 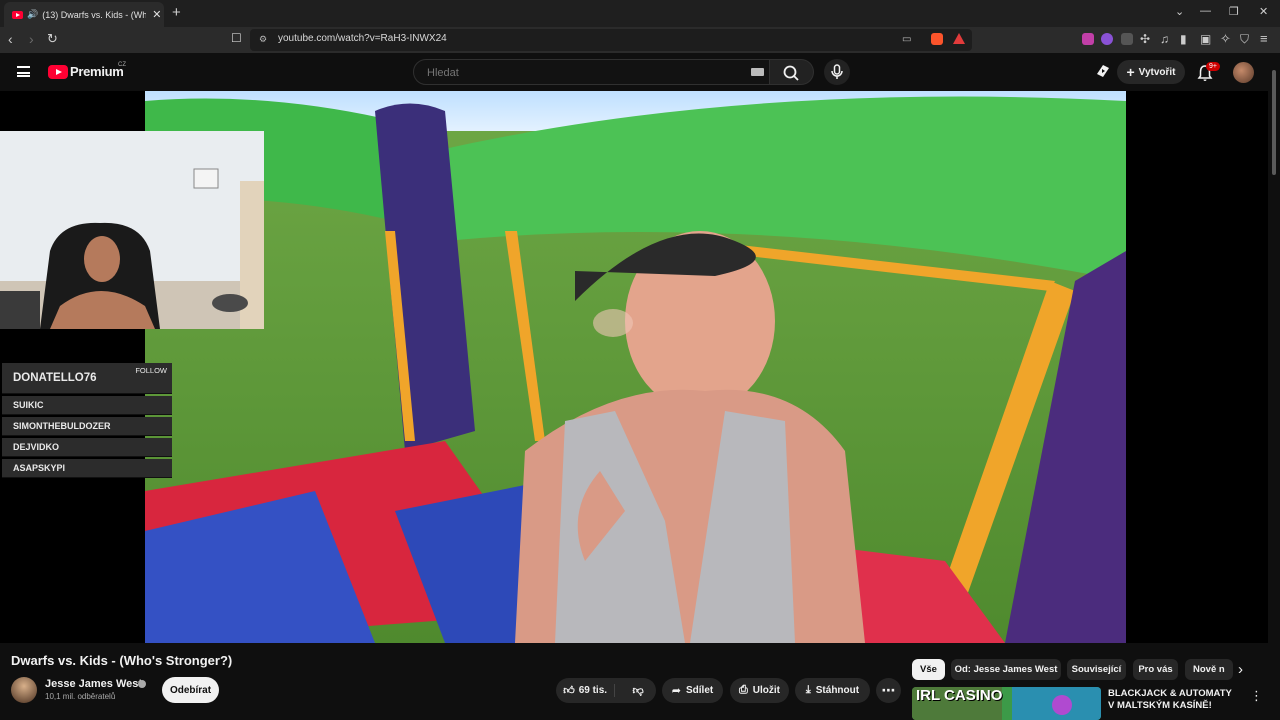 I want to click on dislike-button: 👎︎, so click(x=638, y=690).